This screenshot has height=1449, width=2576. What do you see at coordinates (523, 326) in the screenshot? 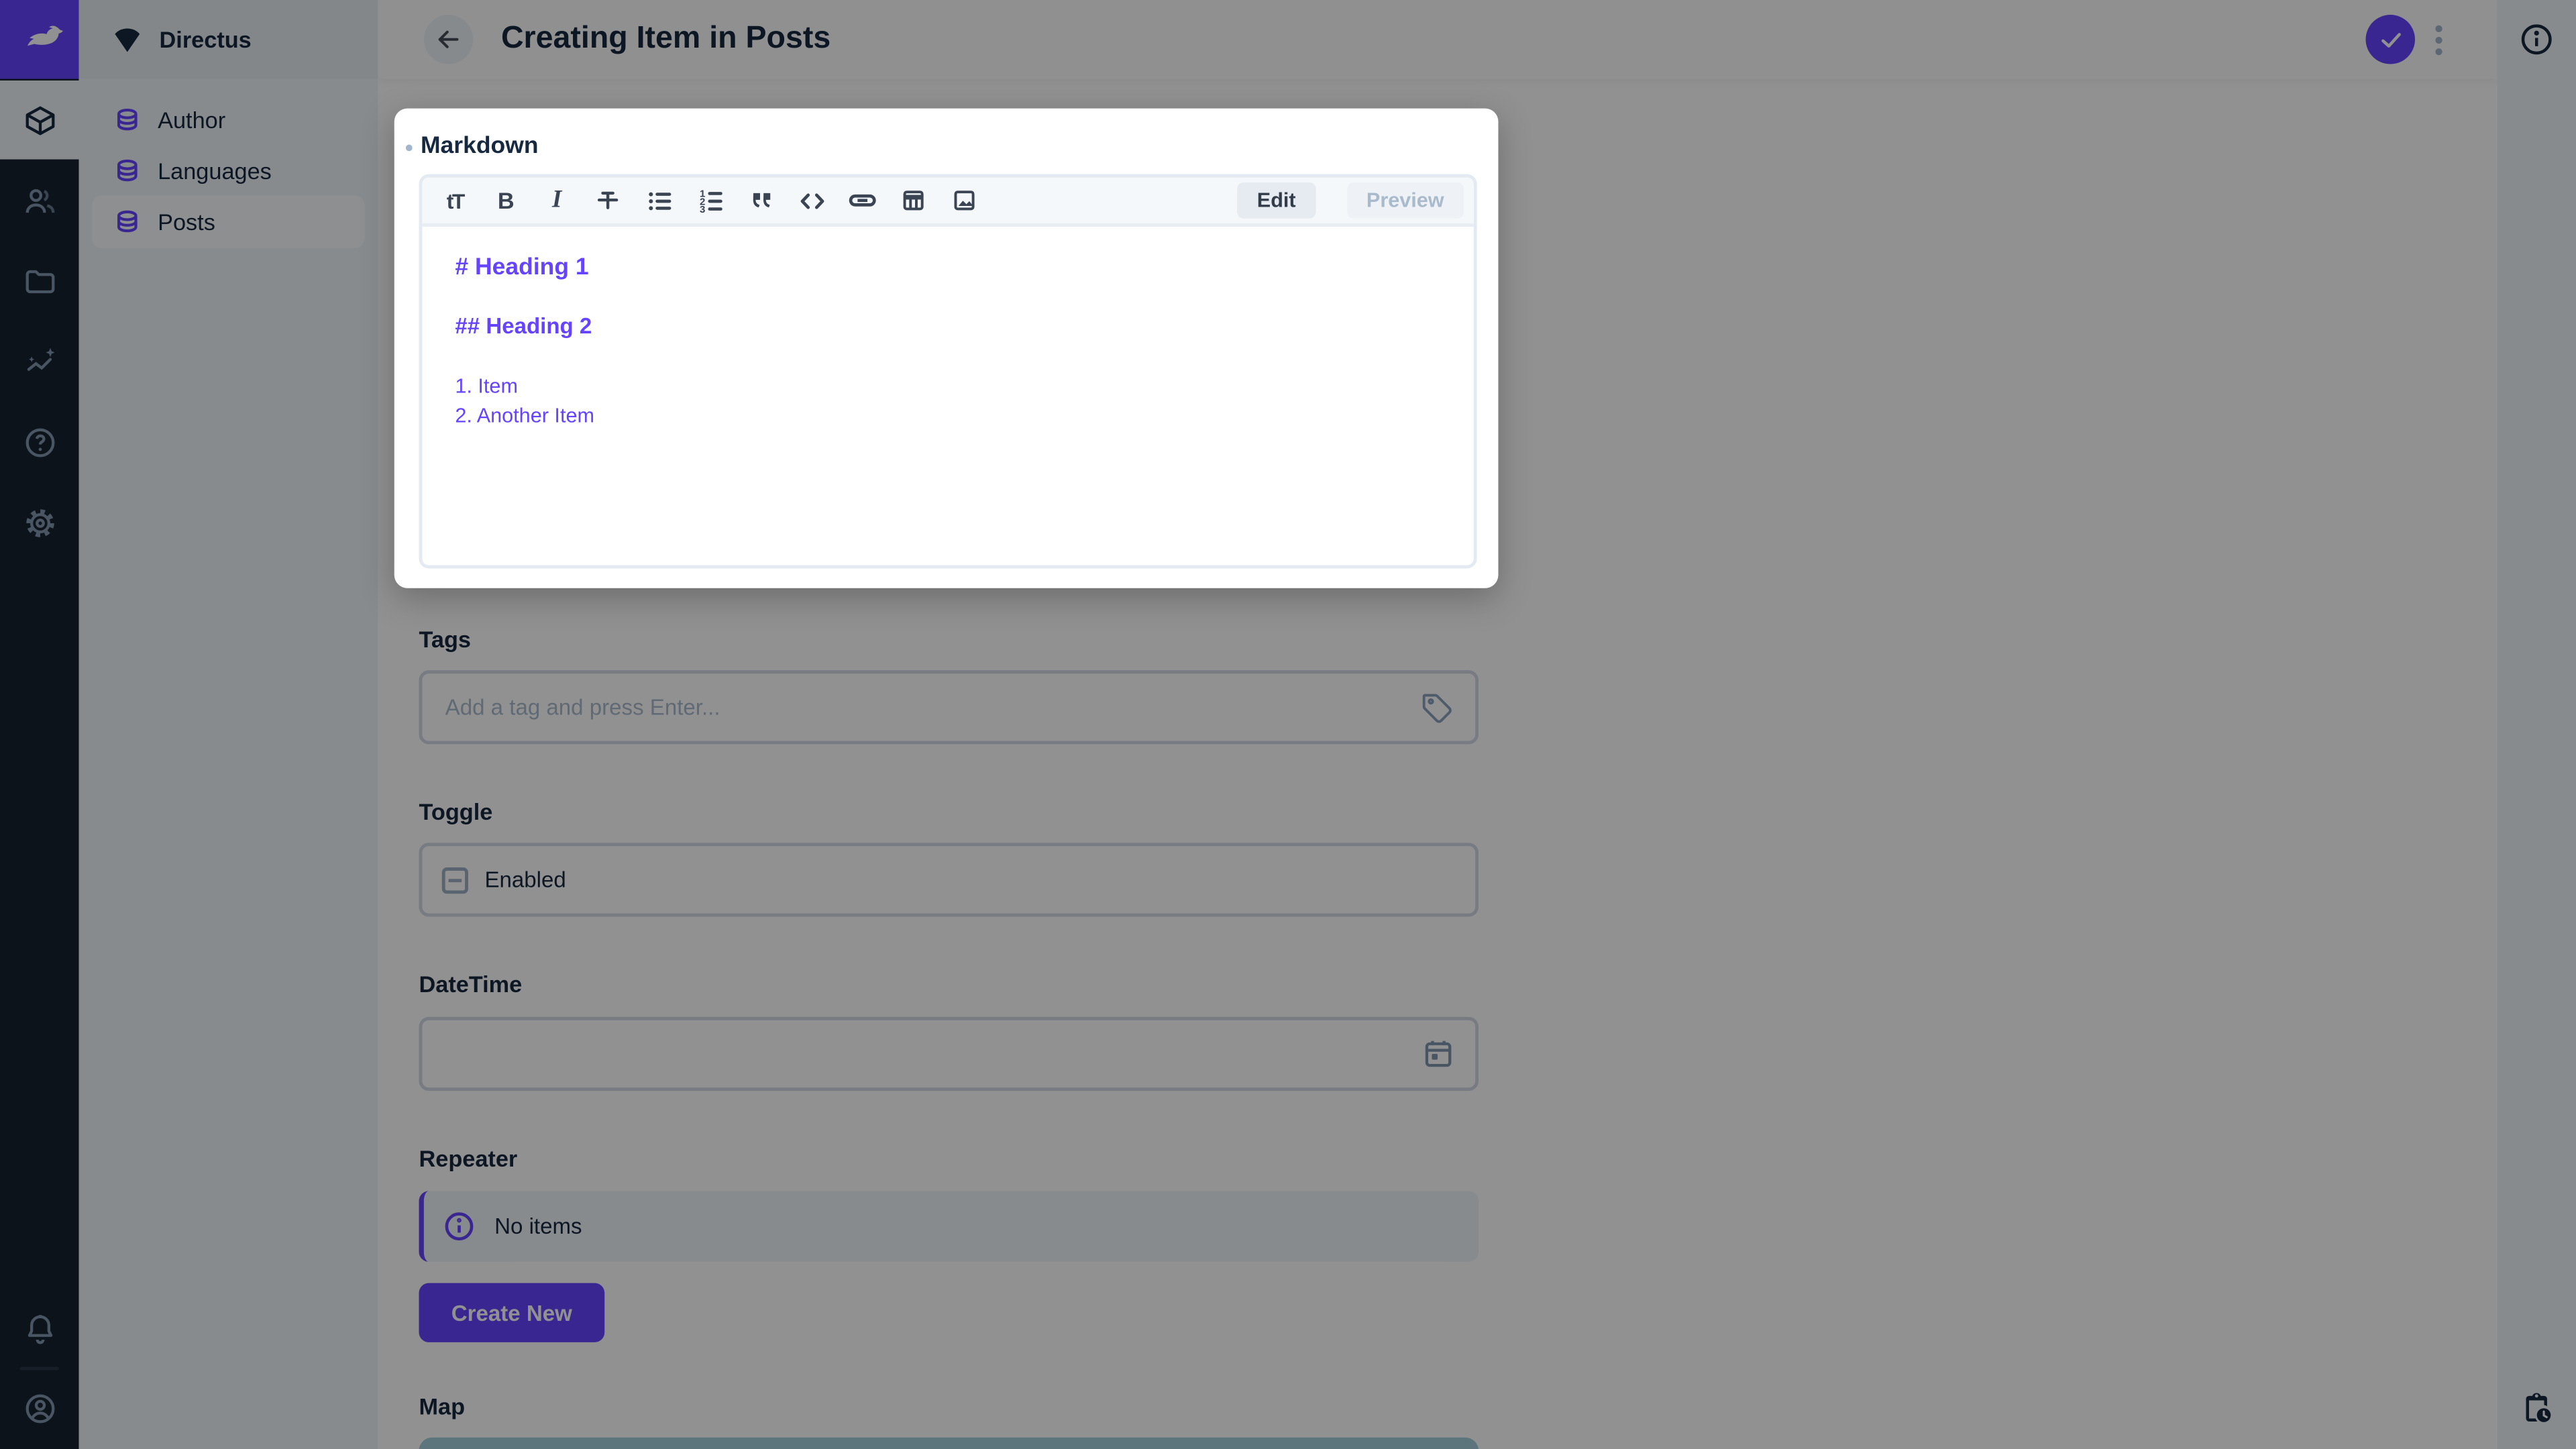
I see `markdown-line: ## Heading 2` at bounding box center [523, 326].